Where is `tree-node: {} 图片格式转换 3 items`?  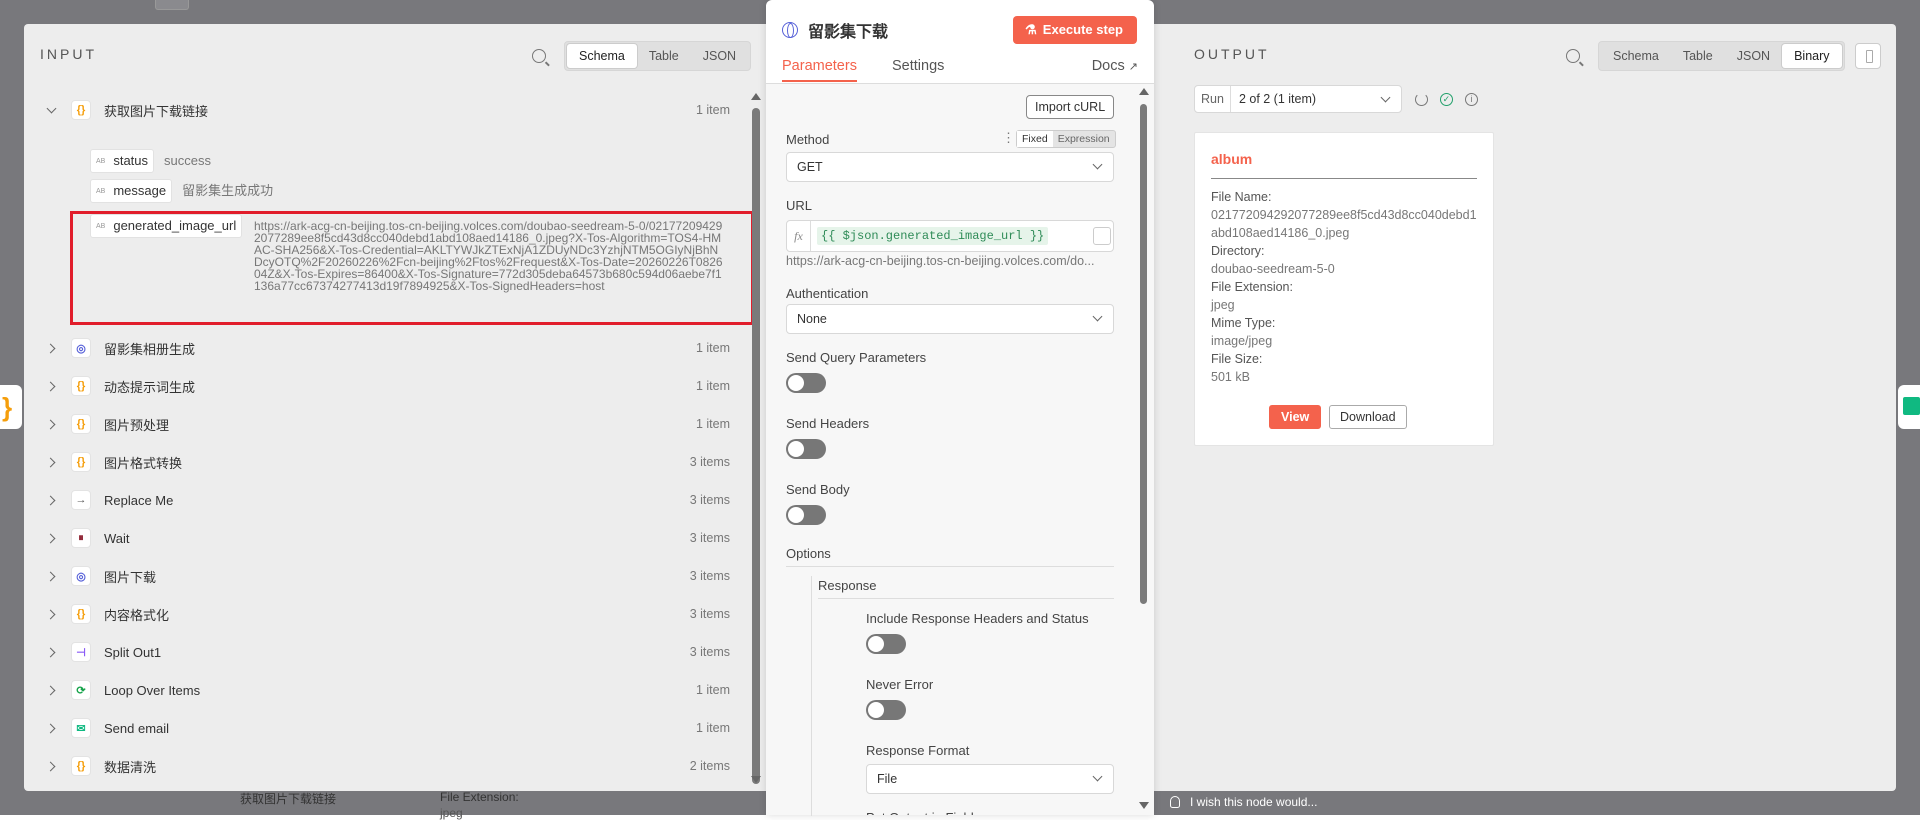 tree-node: {} 图片格式转换 3 items is located at coordinates (388, 462).